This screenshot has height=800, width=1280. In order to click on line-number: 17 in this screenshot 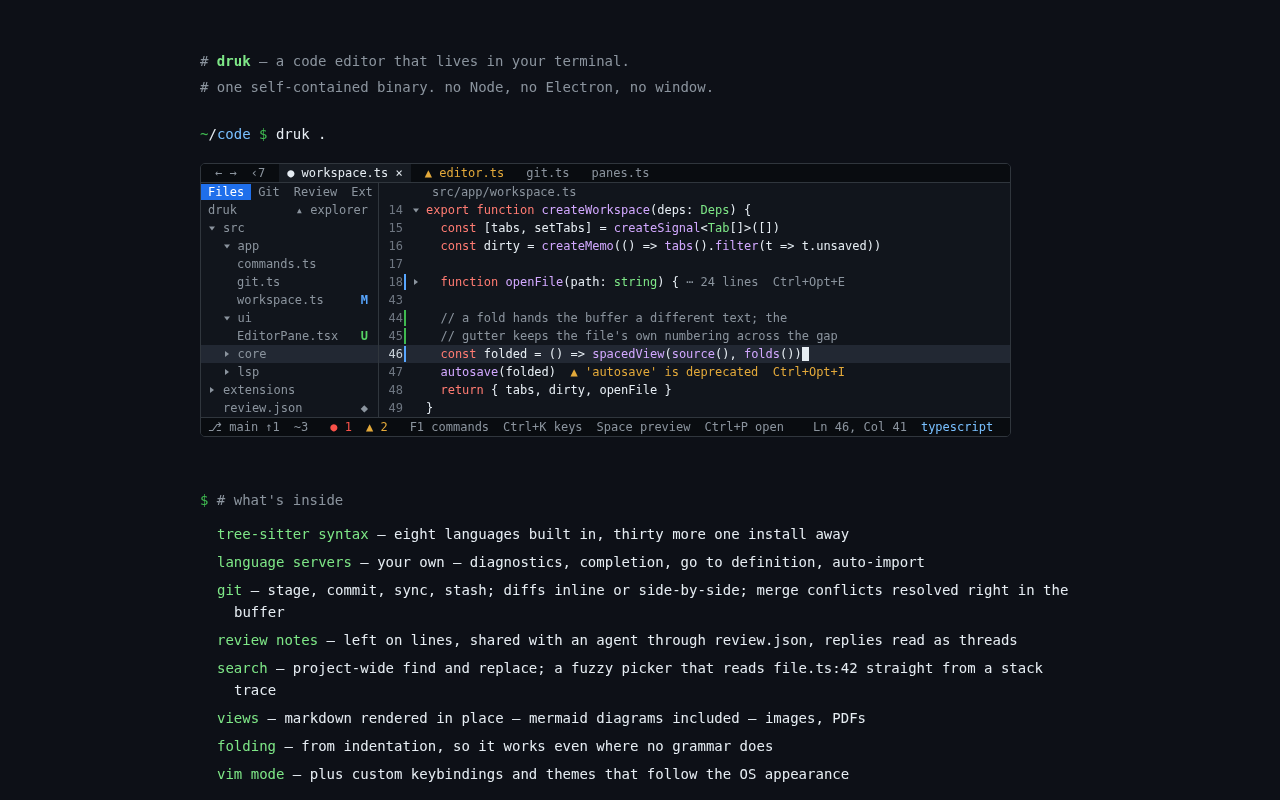, I will do `click(395, 264)`.